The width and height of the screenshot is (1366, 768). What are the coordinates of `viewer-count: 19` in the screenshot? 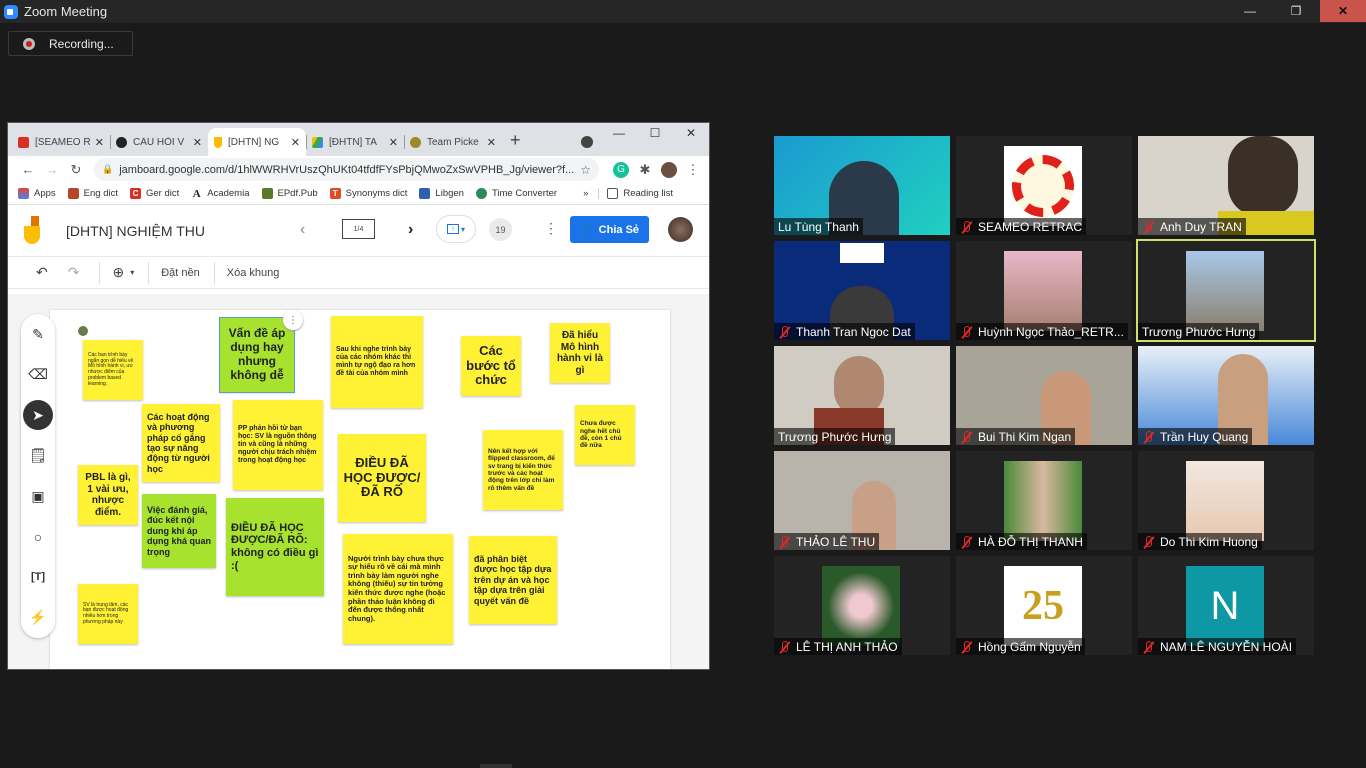 It's located at (500, 229).